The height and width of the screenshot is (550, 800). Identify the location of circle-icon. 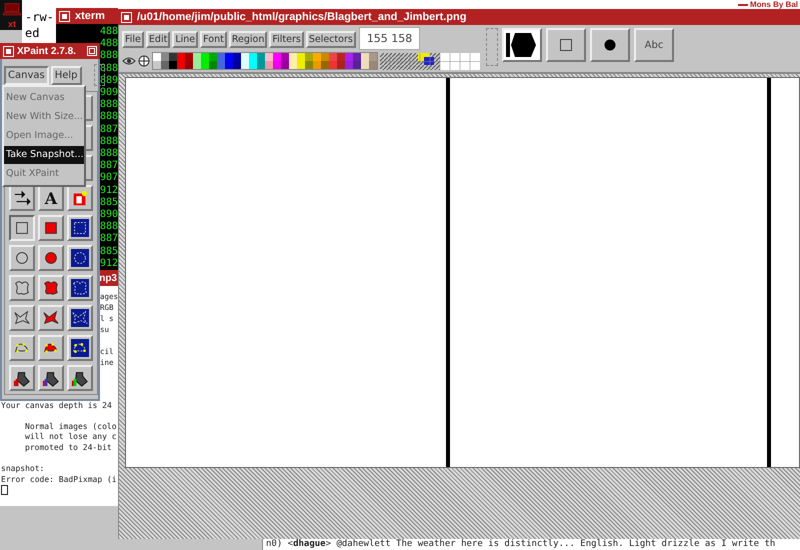
(22, 258).